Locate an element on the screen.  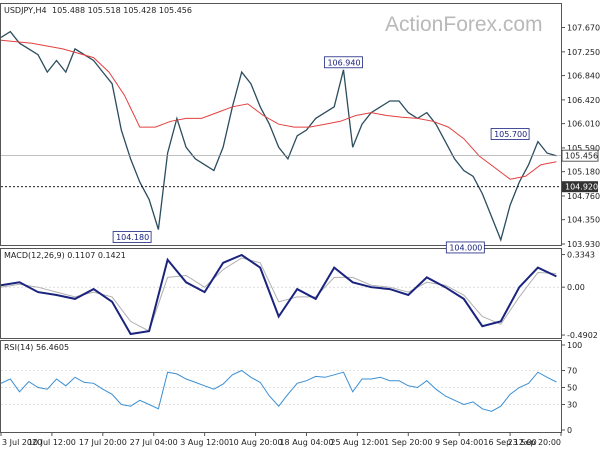
rsi-tick-label: 100 is located at coordinates (574, 345).